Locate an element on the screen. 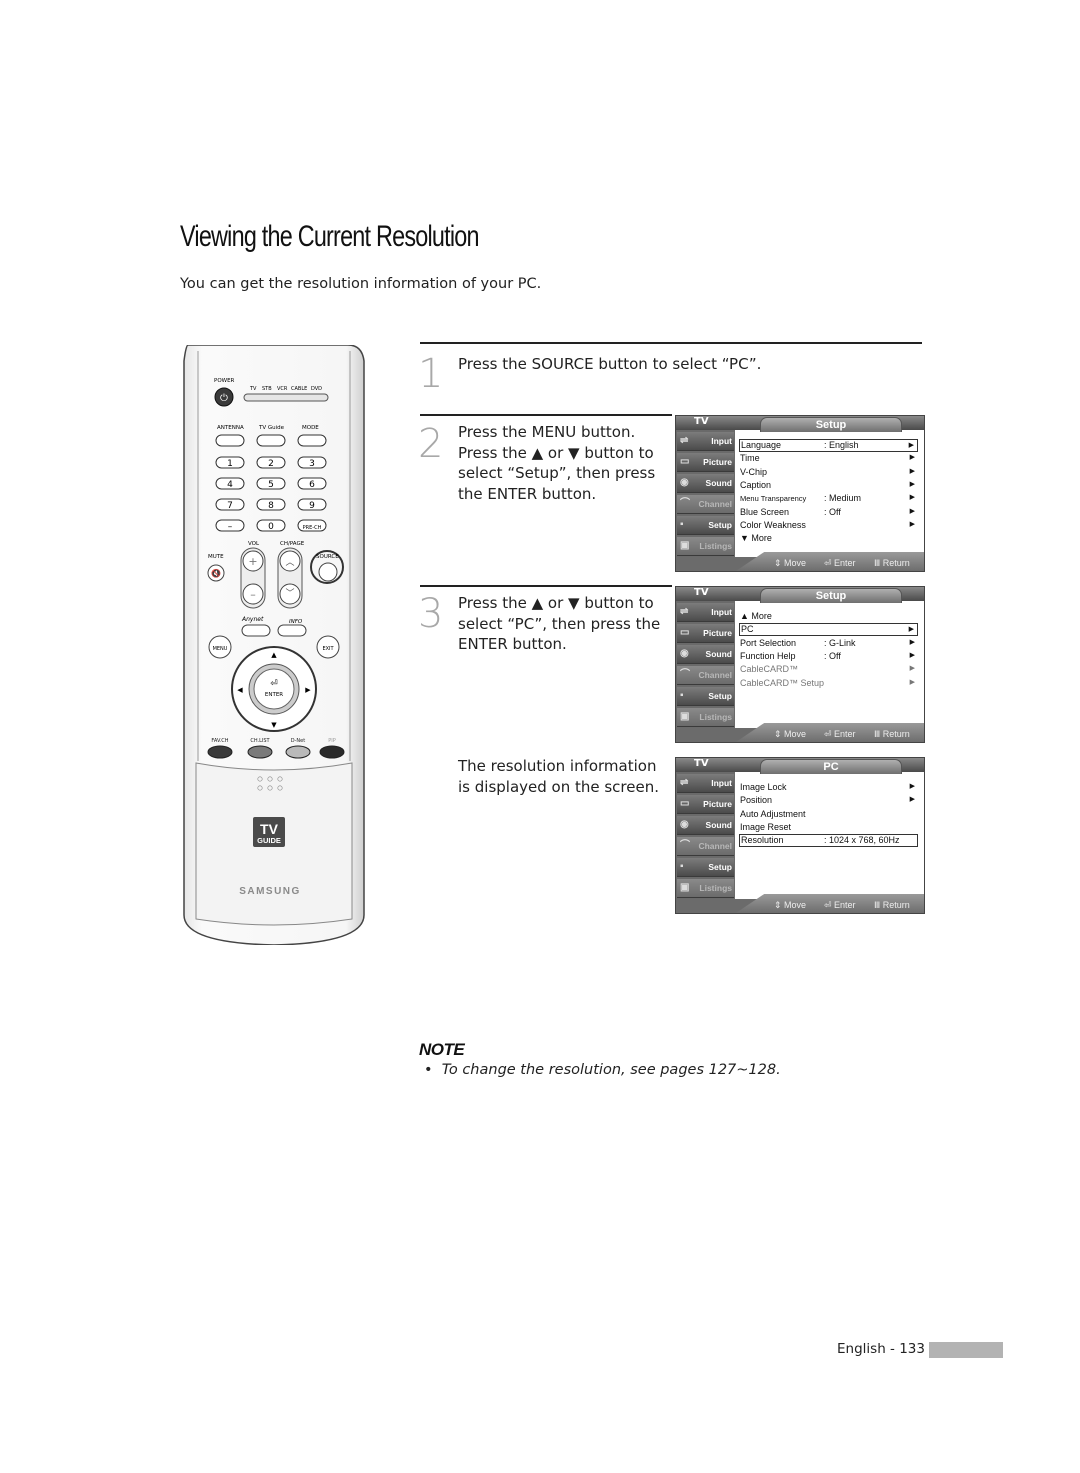  channel-icon: ⌒ is located at coordinates (685, 503).